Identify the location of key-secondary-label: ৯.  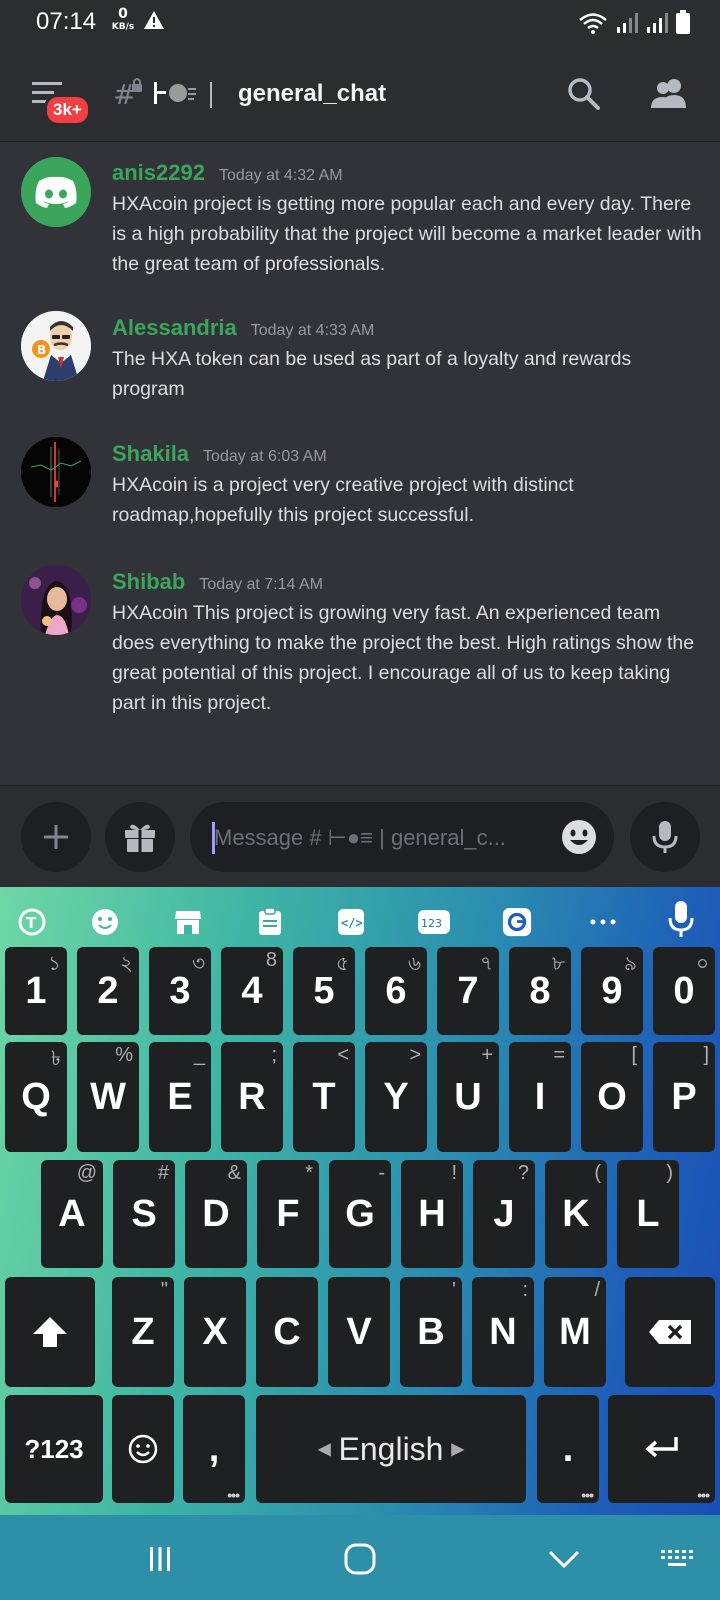
(630, 964).